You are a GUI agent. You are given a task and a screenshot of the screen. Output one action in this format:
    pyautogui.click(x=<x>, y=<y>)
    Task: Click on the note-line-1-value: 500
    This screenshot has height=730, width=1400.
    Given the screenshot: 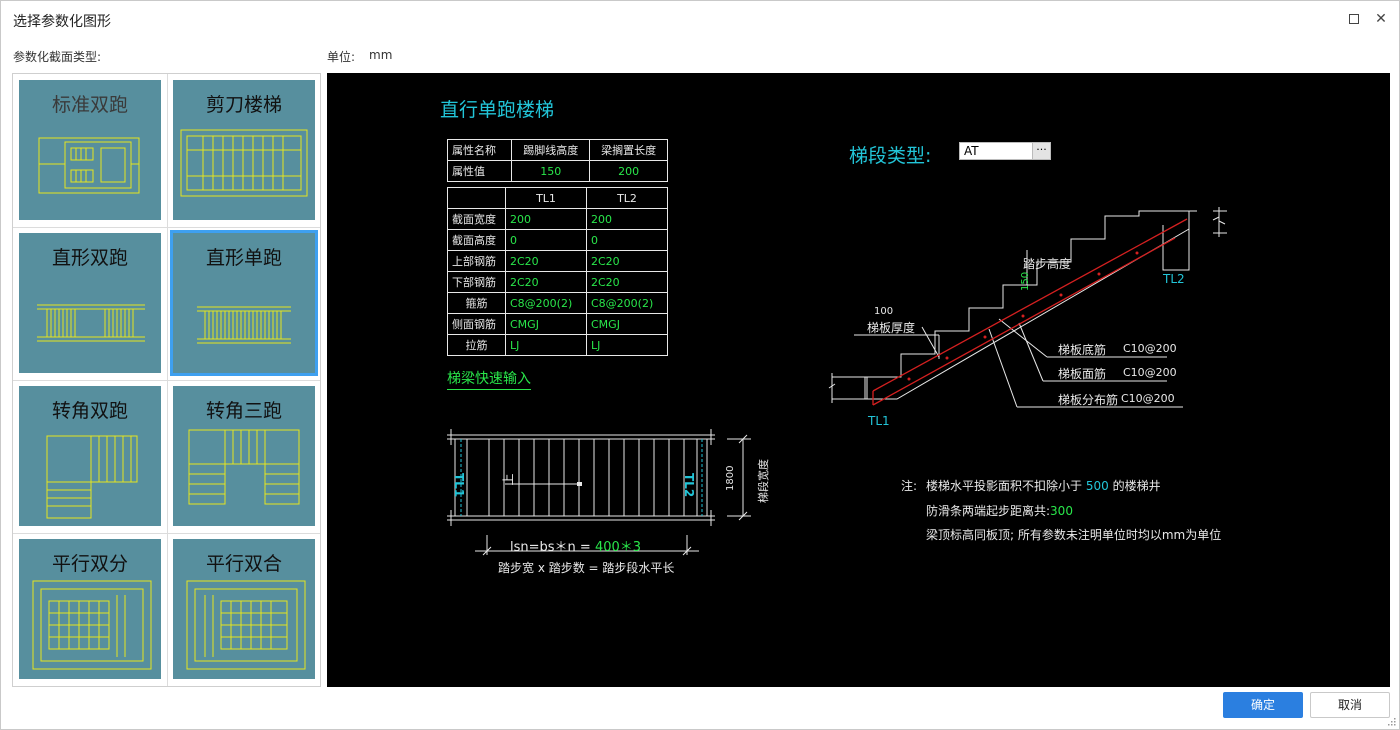 What is the action you would take?
    pyautogui.click(x=1097, y=486)
    